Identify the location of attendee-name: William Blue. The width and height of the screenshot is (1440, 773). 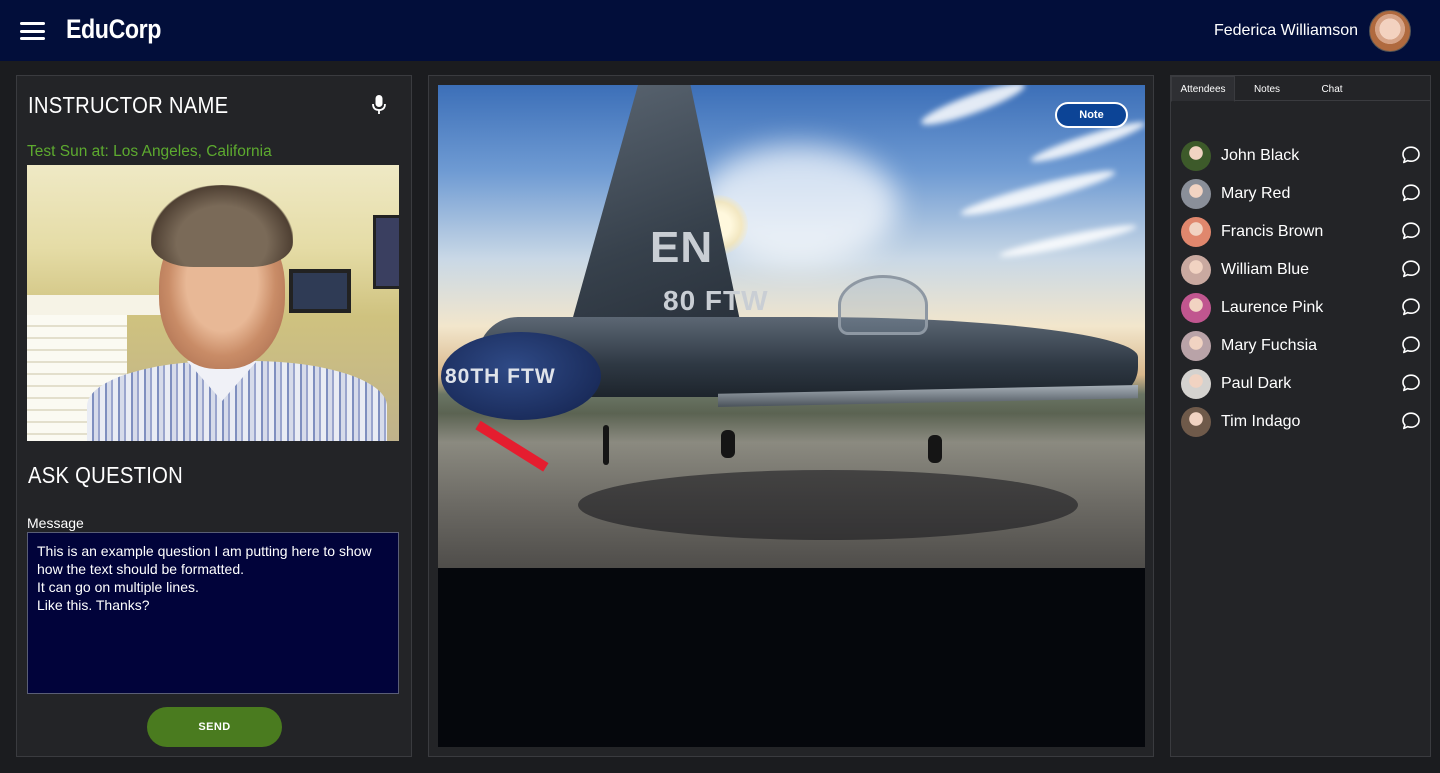
(1265, 269).